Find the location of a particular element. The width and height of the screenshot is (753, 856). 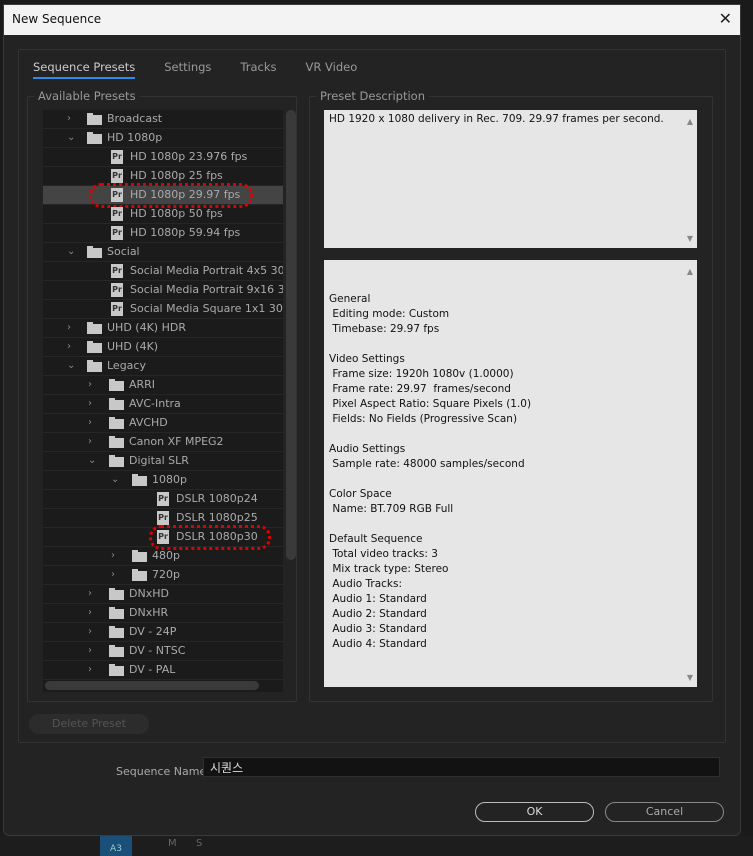

tree-item-label: Legacy is located at coordinates (126, 365).